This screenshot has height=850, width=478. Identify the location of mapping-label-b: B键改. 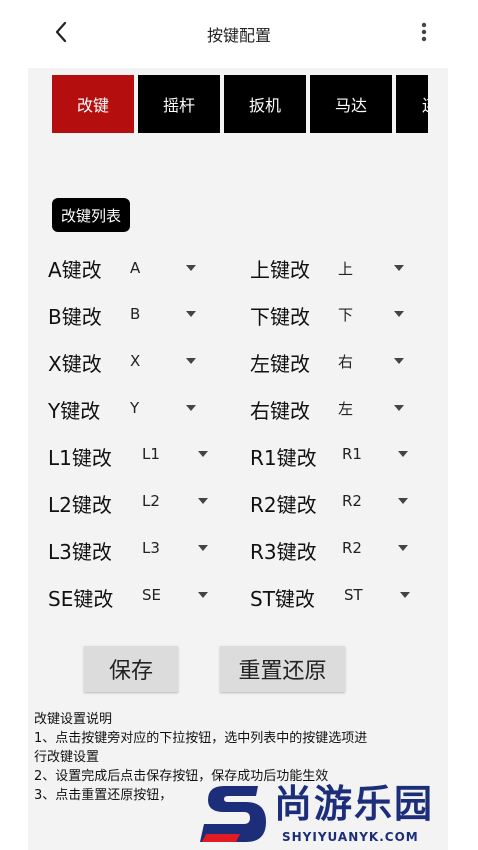
(75, 317).